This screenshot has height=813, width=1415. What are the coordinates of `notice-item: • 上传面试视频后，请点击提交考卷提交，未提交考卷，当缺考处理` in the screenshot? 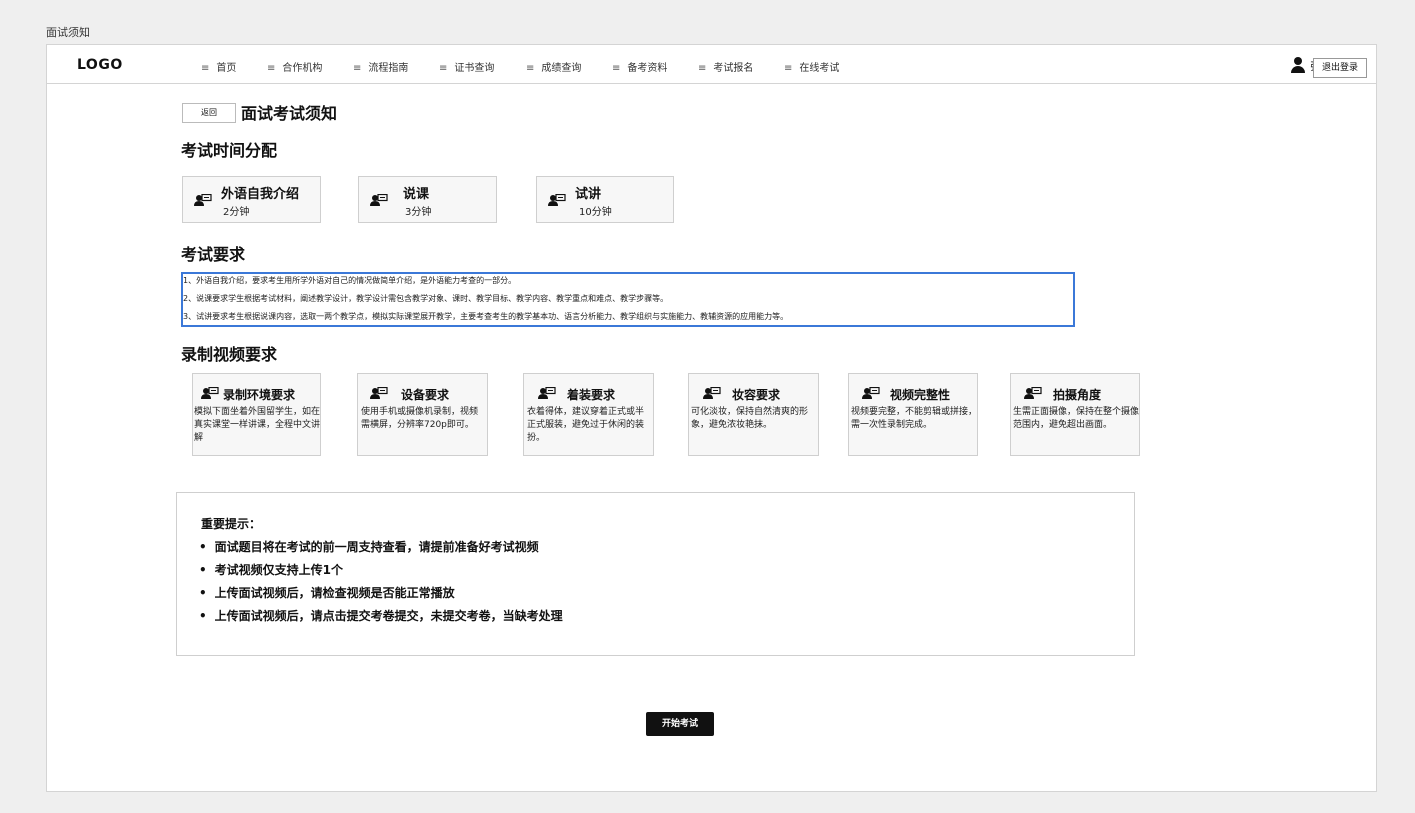 It's located at (381, 615).